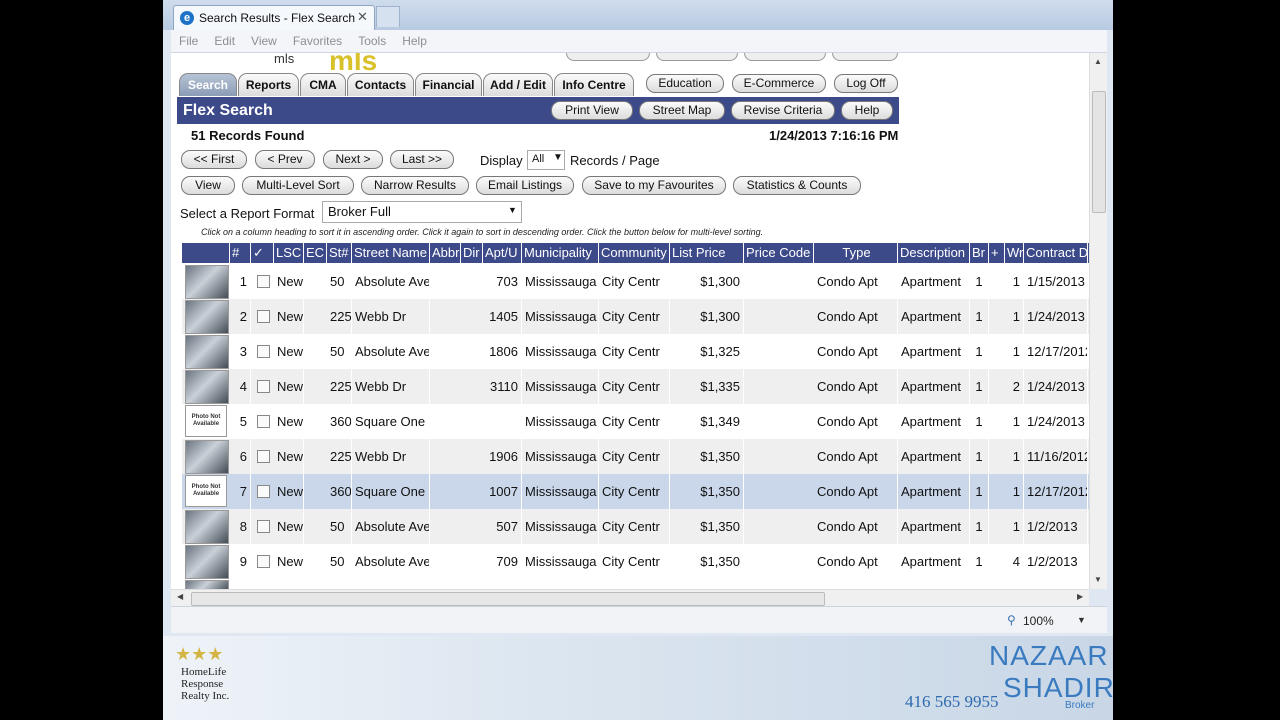  I want to click on print-view-button: Print View, so click(592, 110).